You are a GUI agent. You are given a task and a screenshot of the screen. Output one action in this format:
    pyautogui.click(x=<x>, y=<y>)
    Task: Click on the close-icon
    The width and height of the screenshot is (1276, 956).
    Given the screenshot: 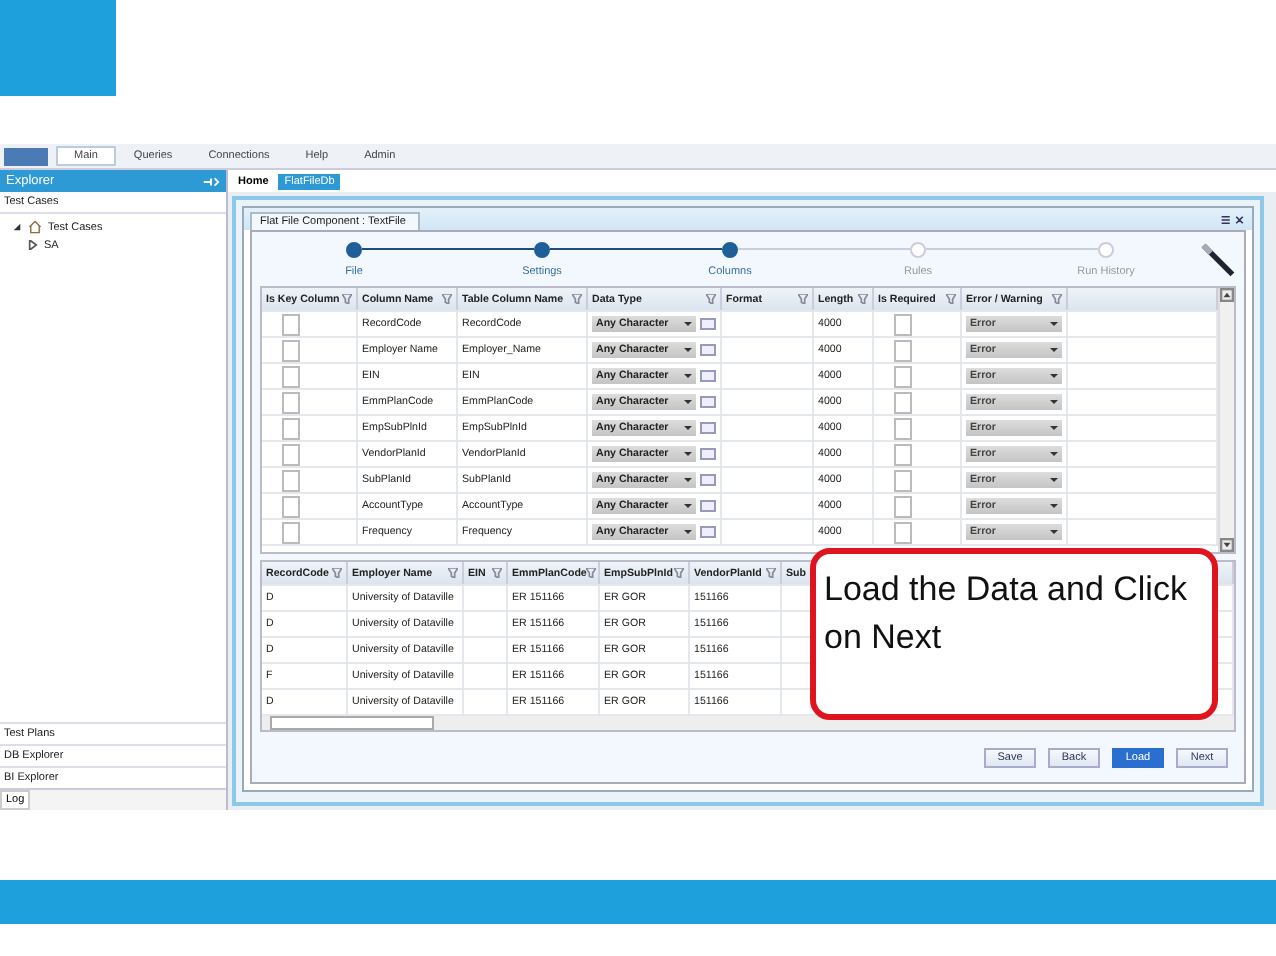 What is the action you would take?
    pyautogui.click(x=1233, y=219)
    